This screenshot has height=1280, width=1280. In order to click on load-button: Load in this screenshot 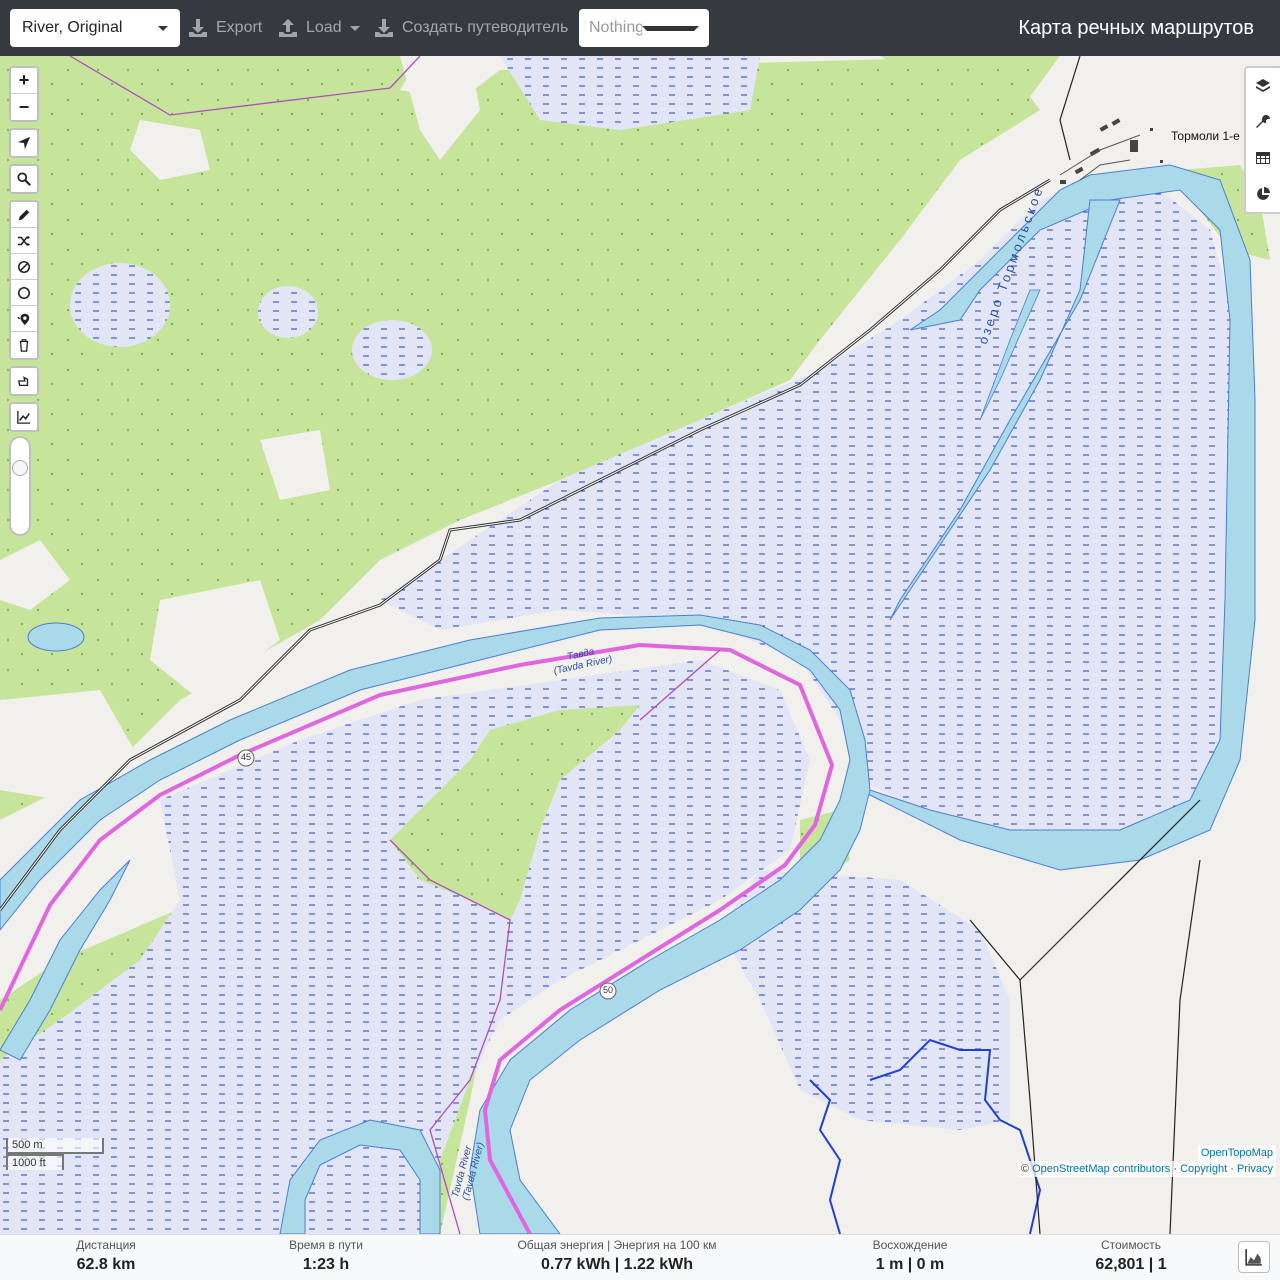, I will do `click(319, 28)`.